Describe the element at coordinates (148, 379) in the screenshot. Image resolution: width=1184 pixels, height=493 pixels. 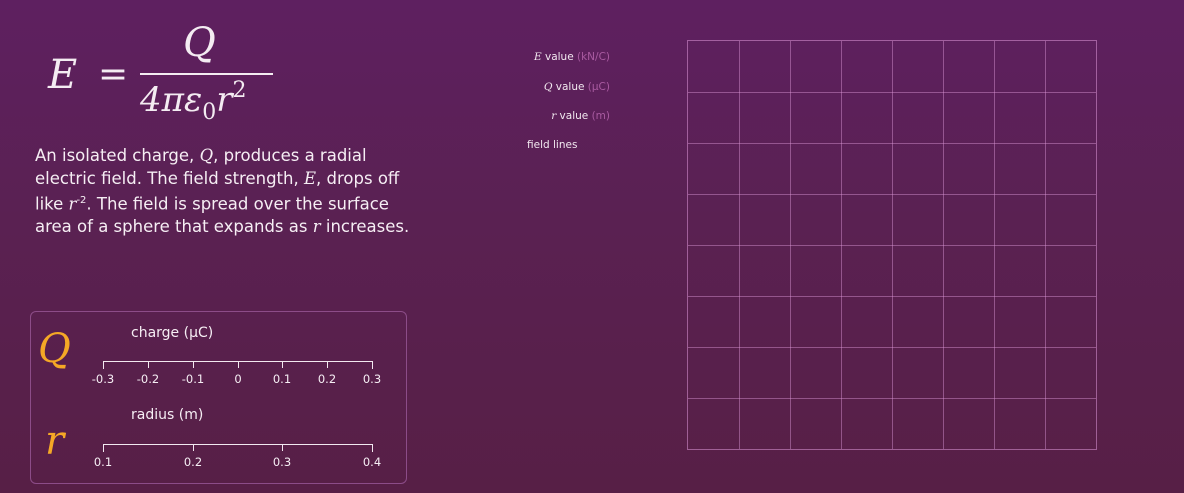
I see `charge-tick-label: -0.2` at that location.